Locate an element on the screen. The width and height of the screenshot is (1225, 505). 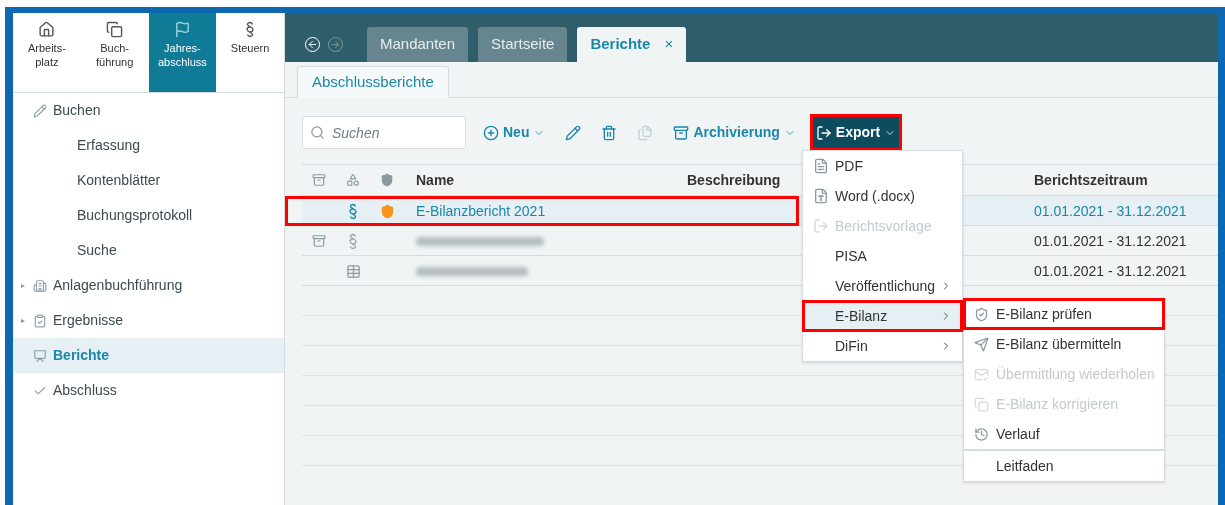
module-tab: Jahres- abschluss is located at coordinates (182, 52).